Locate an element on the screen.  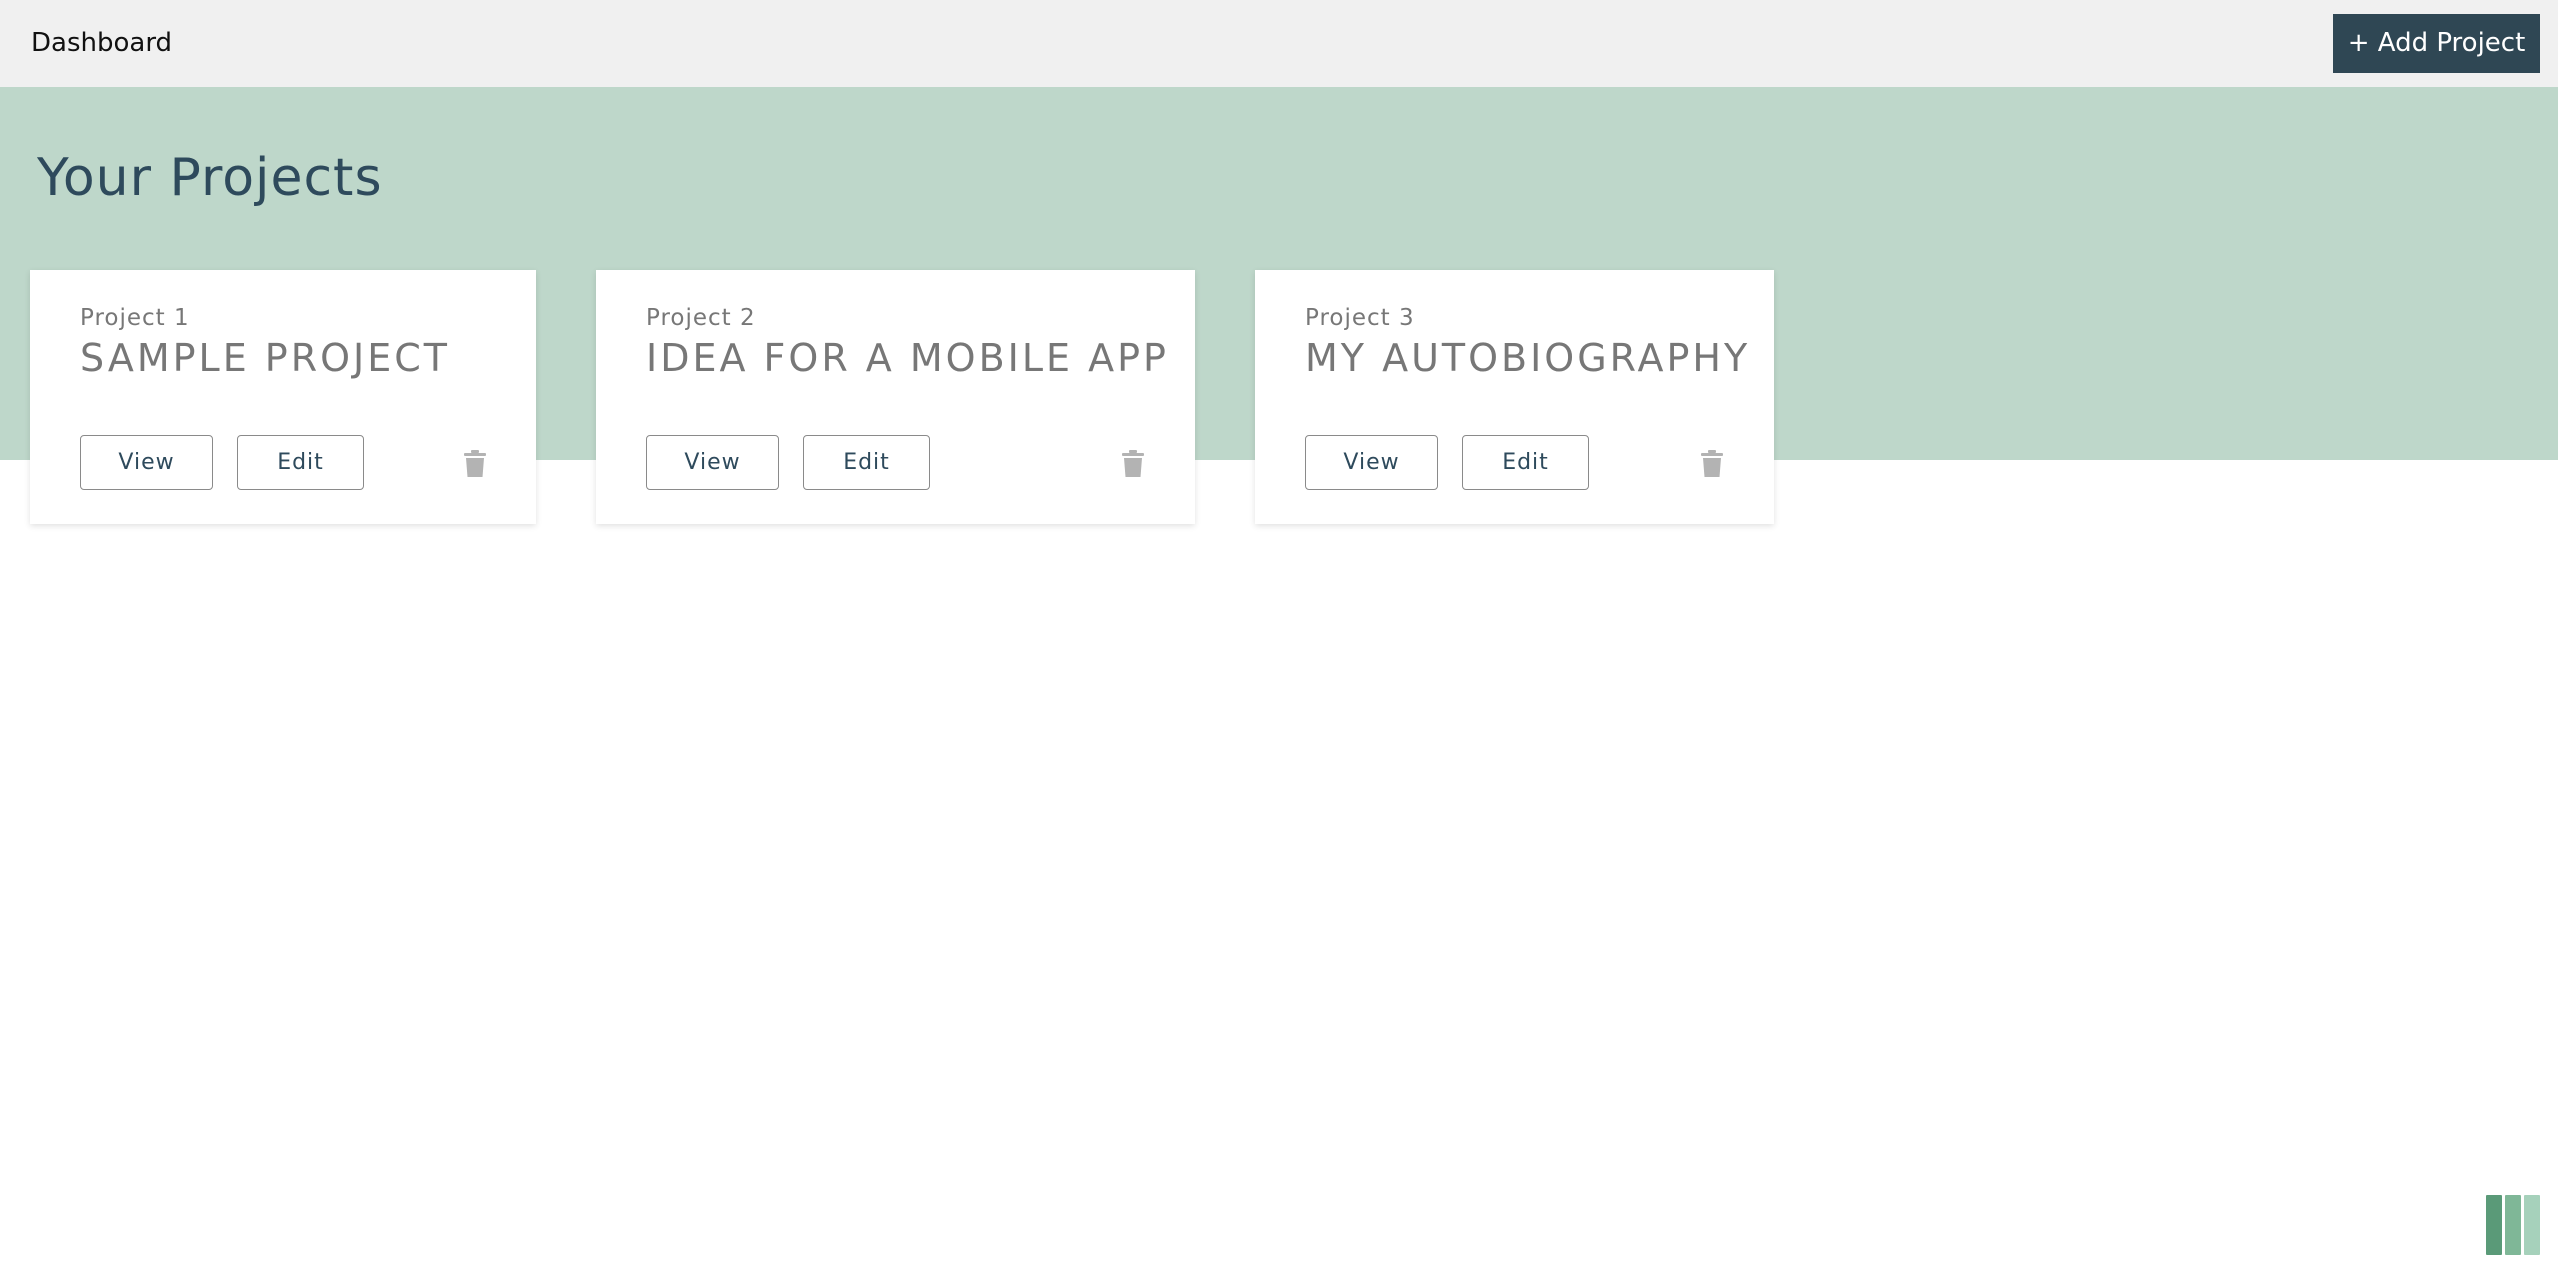
page-title: Your Projects is located at coordinates (210, 178).